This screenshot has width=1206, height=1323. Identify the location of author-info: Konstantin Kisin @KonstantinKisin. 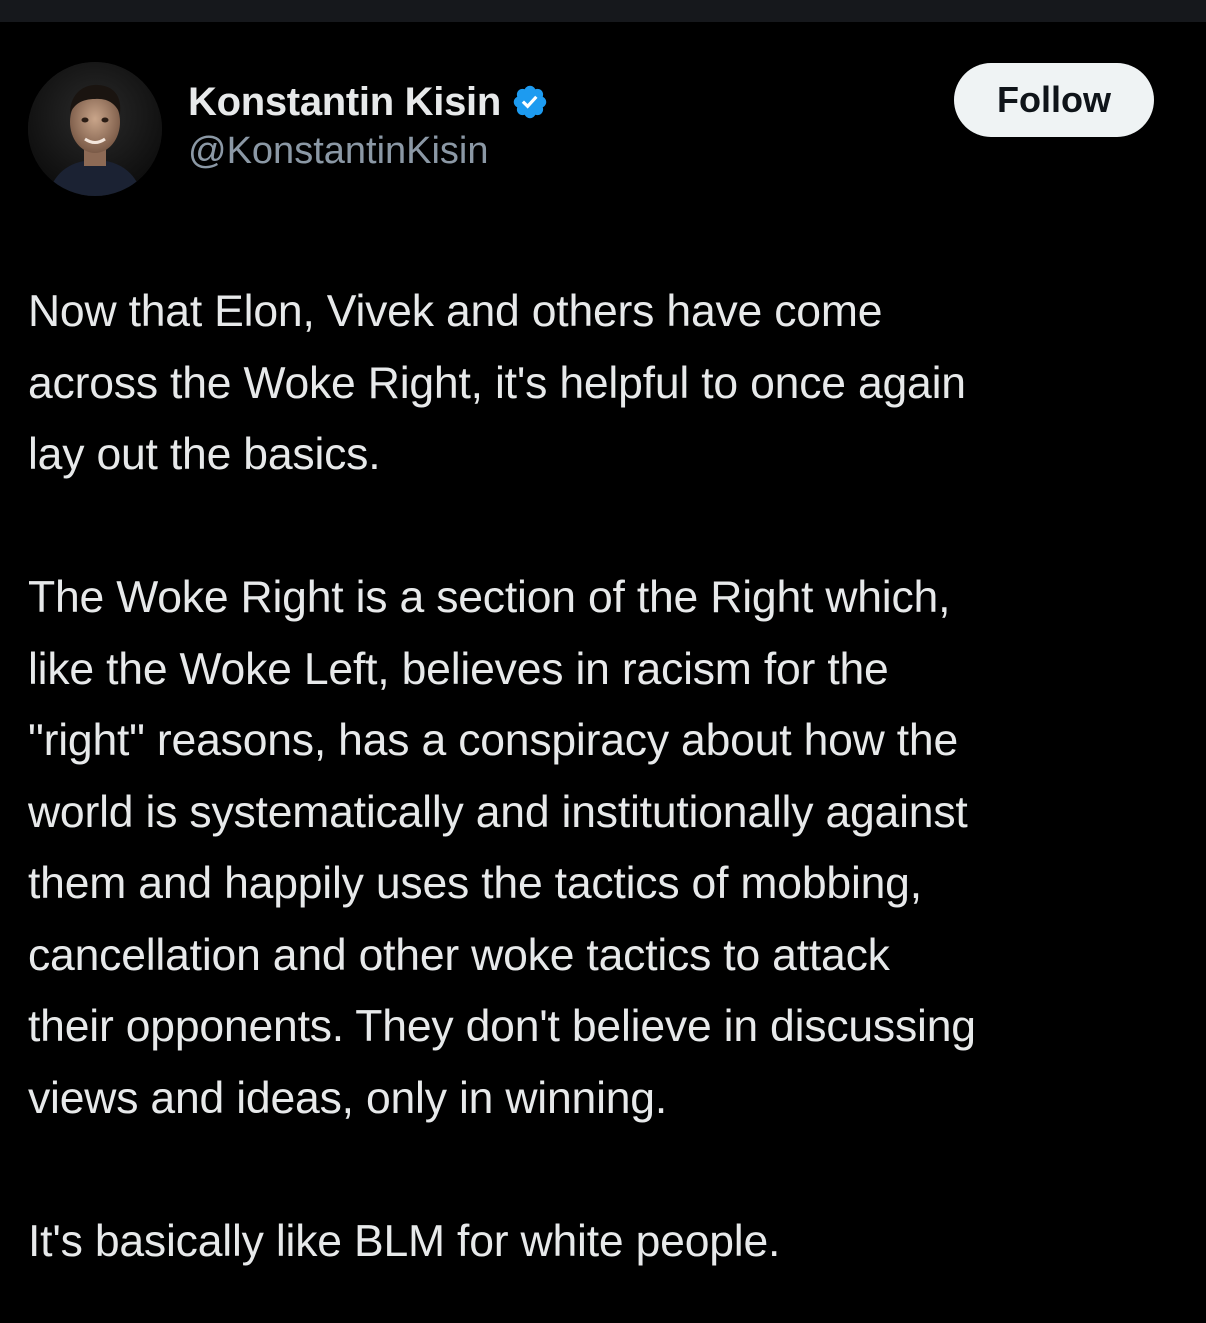
(368, 125).